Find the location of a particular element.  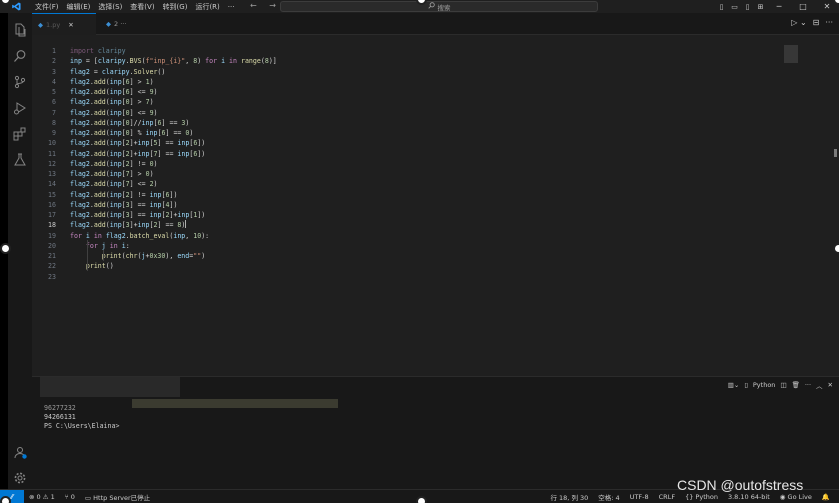

problems-indicator: ⊗ 0 ⚠ 1 is located at coordinates (42, 497).